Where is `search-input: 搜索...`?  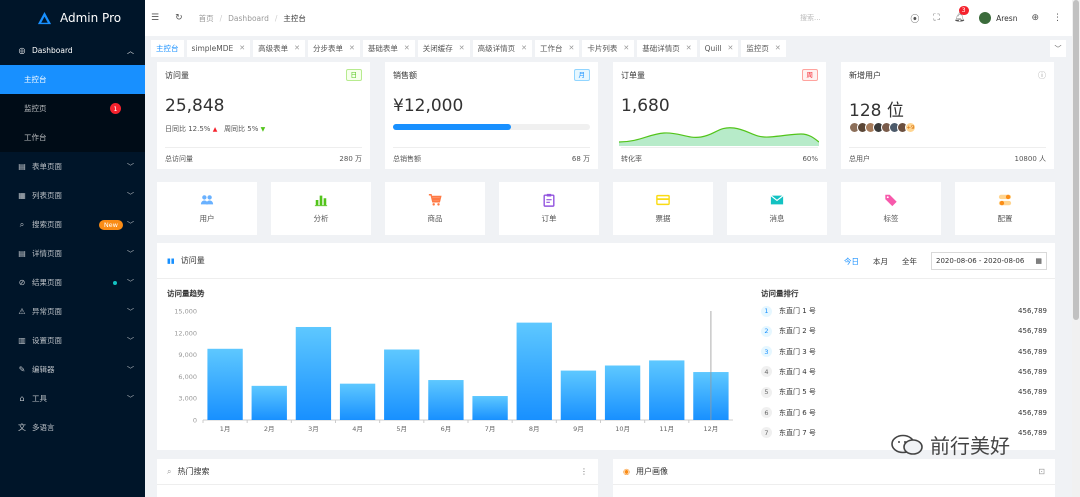
search-input: 搜索... is located at coordinates (810, 18).